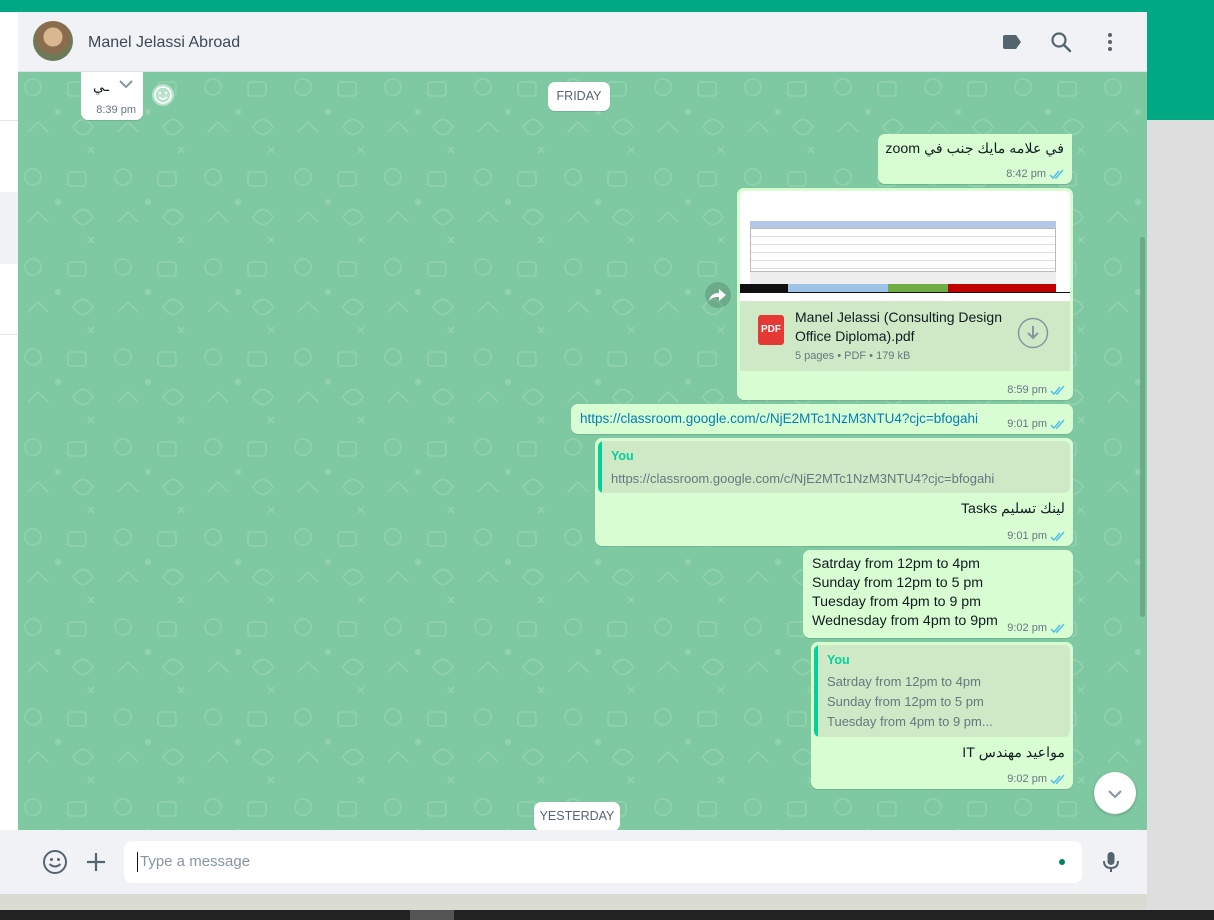 The image size is (1214, 920). Describe the element at coordinates (1111, 862) in the screenshot. I see `microphone-icon` at that location.